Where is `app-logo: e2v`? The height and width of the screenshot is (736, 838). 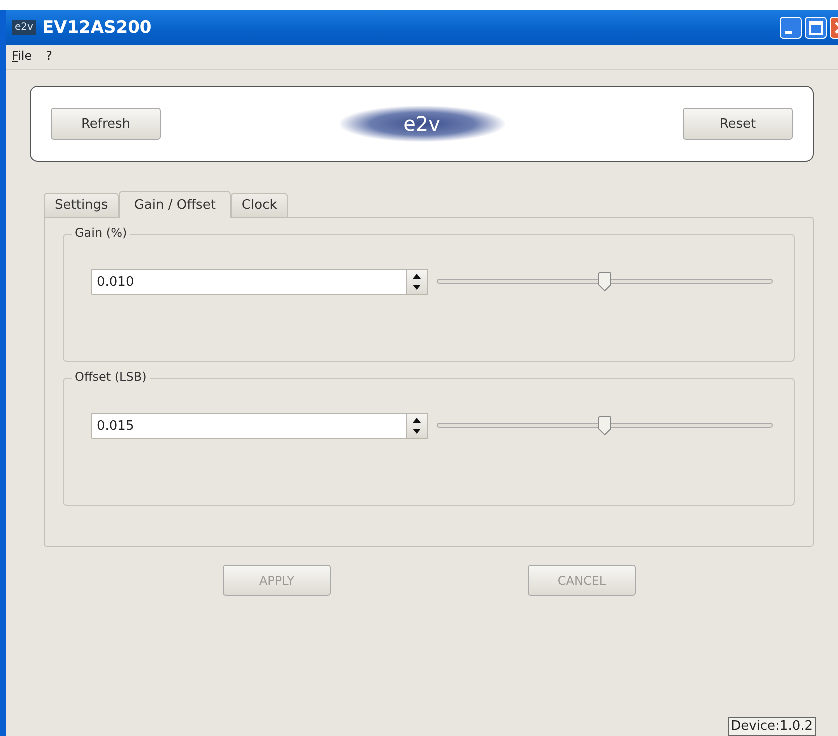
app-logo: e2v is located at coordinates (24, 27).